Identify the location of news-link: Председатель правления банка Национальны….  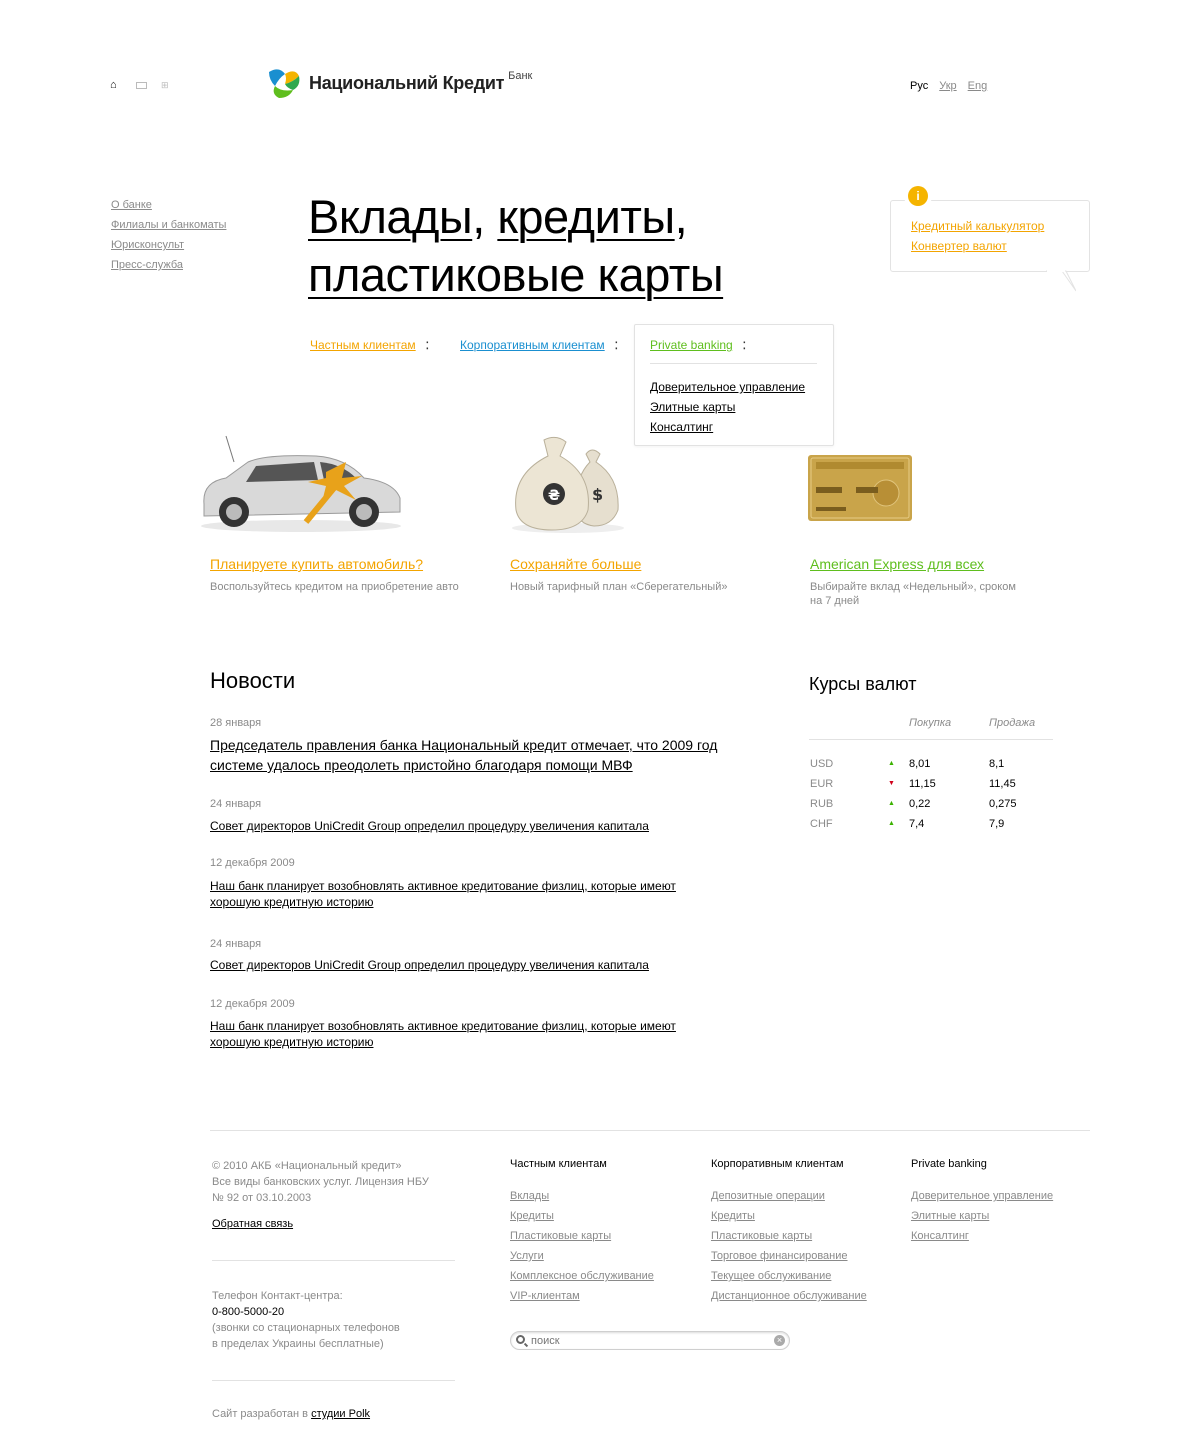
(465, 755).